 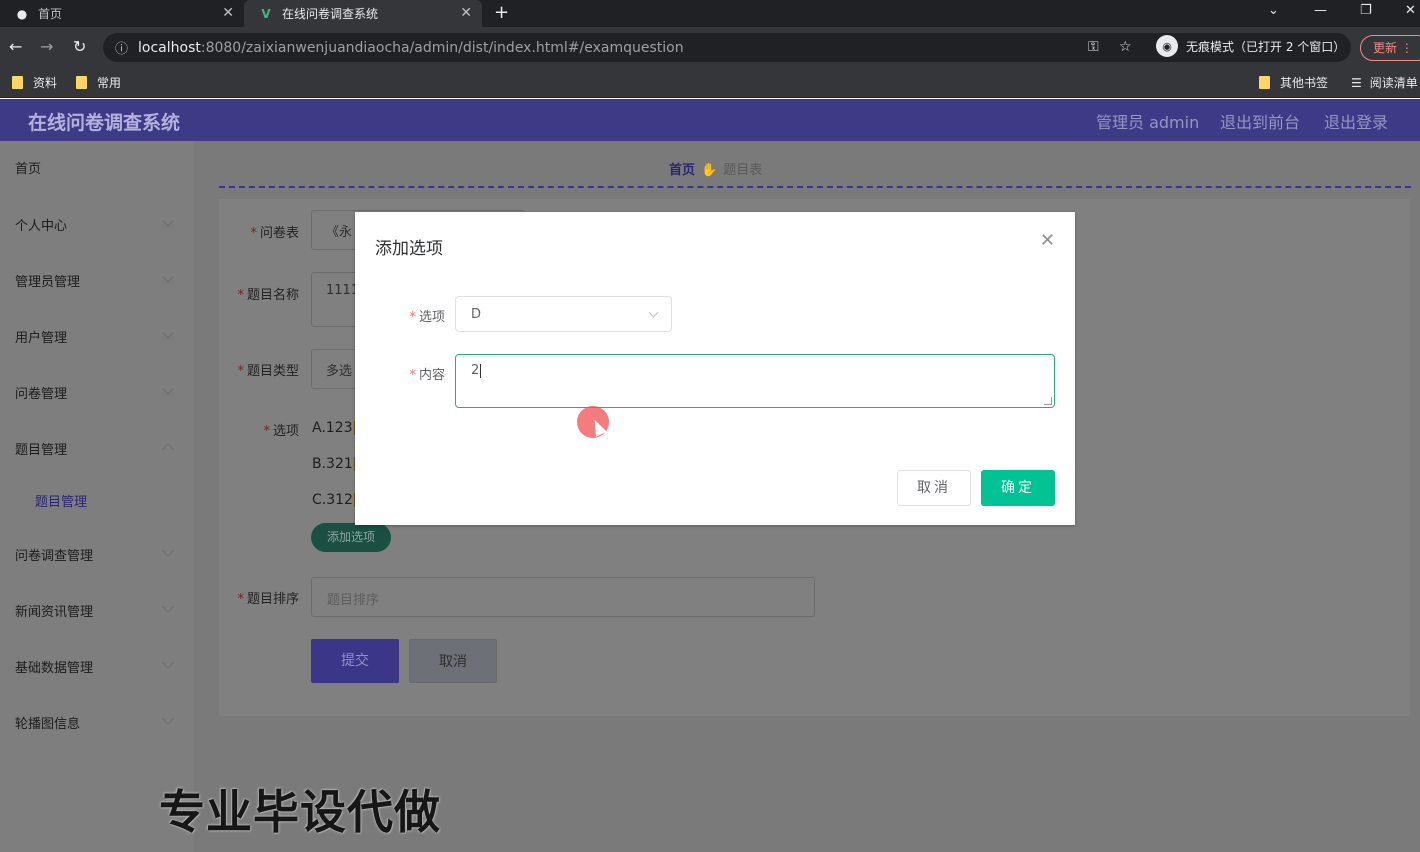 What do you see at coordinates (15, 46) in the screenshot?
I see `back-icon: ←` at bounding box center [15, 46].